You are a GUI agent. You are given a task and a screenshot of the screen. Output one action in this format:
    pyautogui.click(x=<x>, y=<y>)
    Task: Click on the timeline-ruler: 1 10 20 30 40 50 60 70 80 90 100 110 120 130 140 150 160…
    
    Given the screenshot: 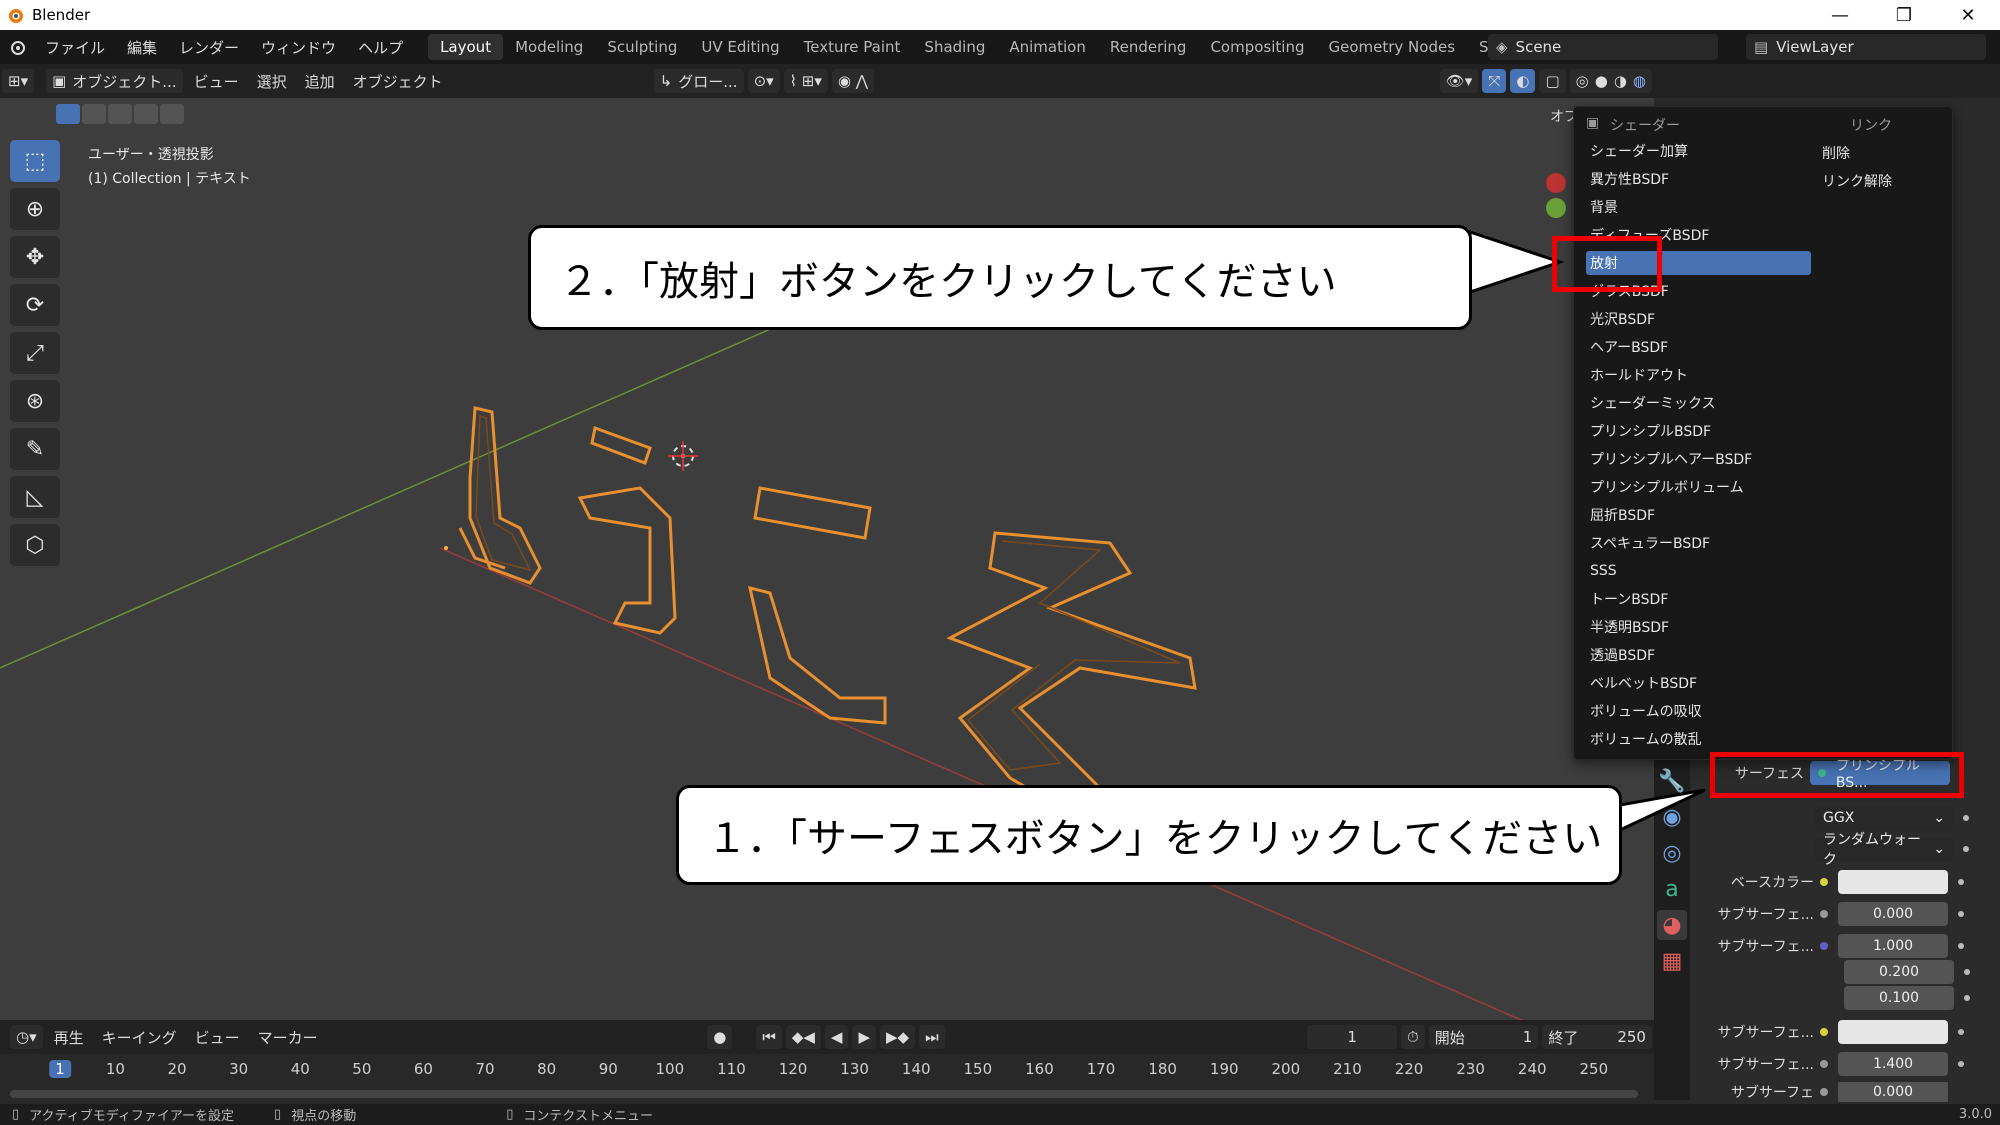 What is the action you would take?
    pyautogui.click(x=827, y=1079)
    